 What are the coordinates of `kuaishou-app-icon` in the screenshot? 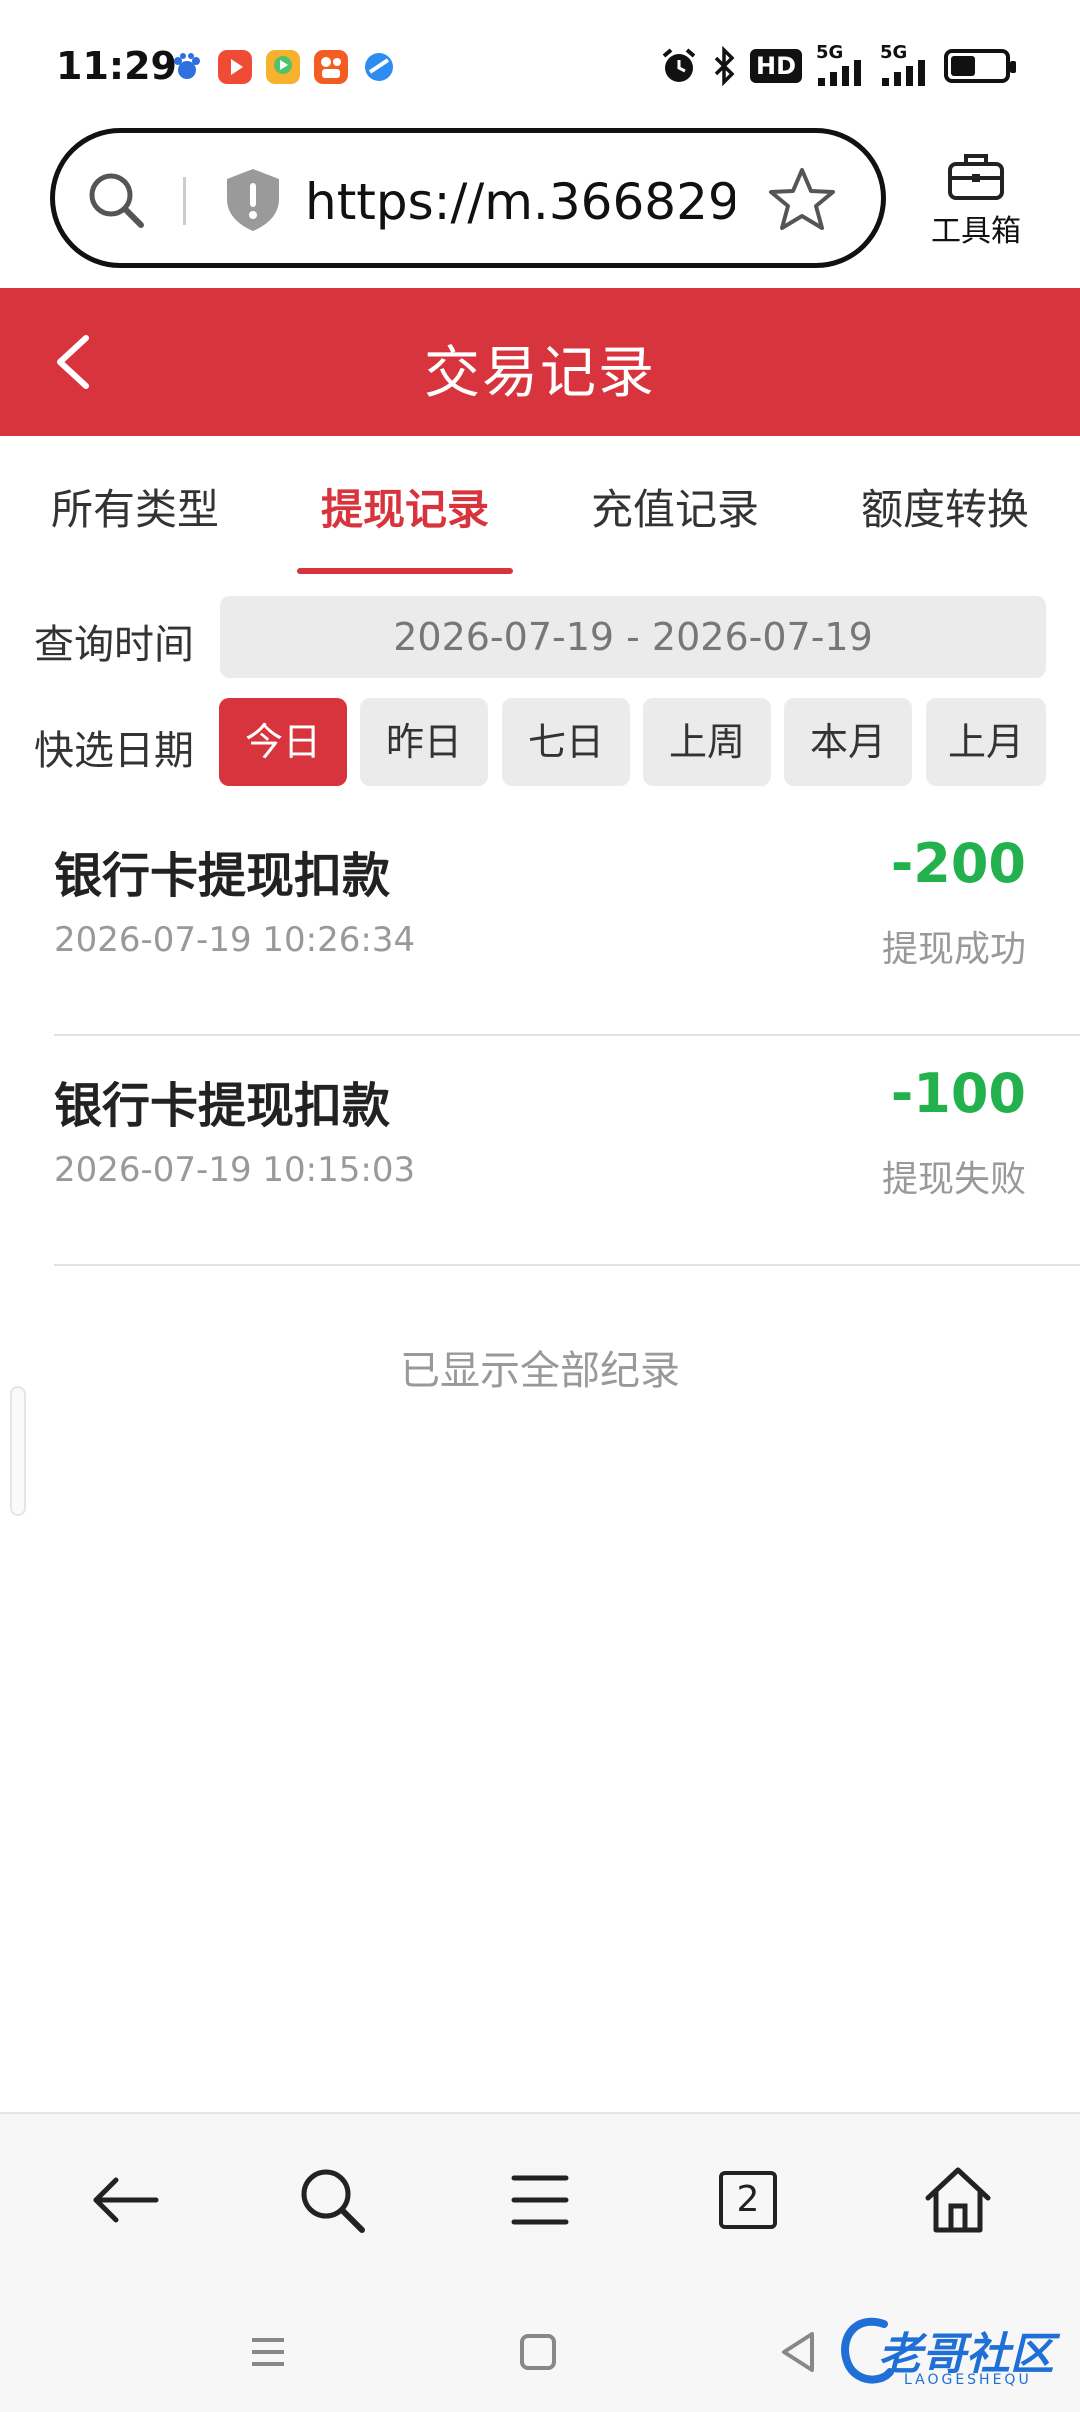 It's located at (331, 67).